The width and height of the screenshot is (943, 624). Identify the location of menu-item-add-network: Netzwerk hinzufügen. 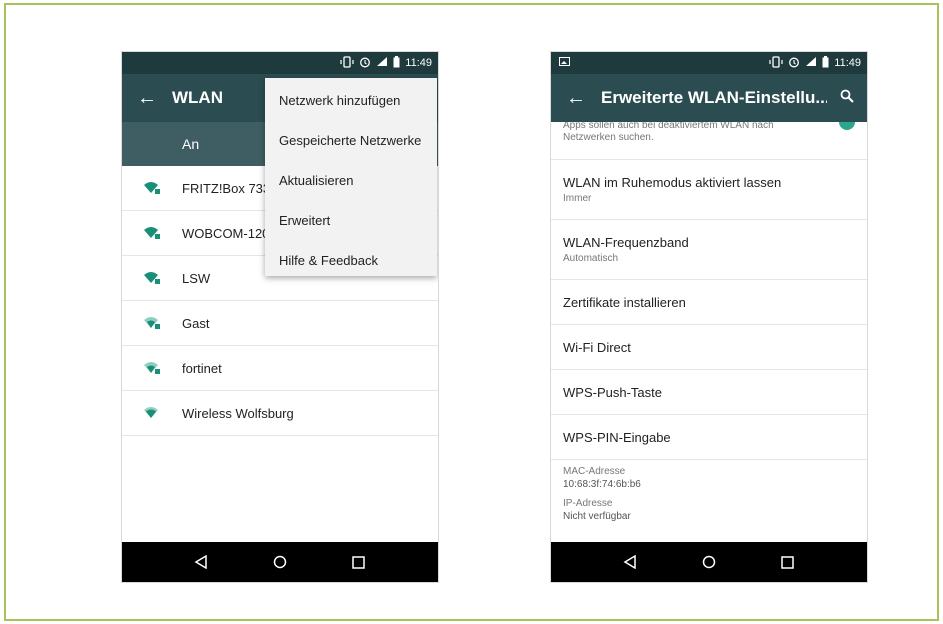
(351, 100).